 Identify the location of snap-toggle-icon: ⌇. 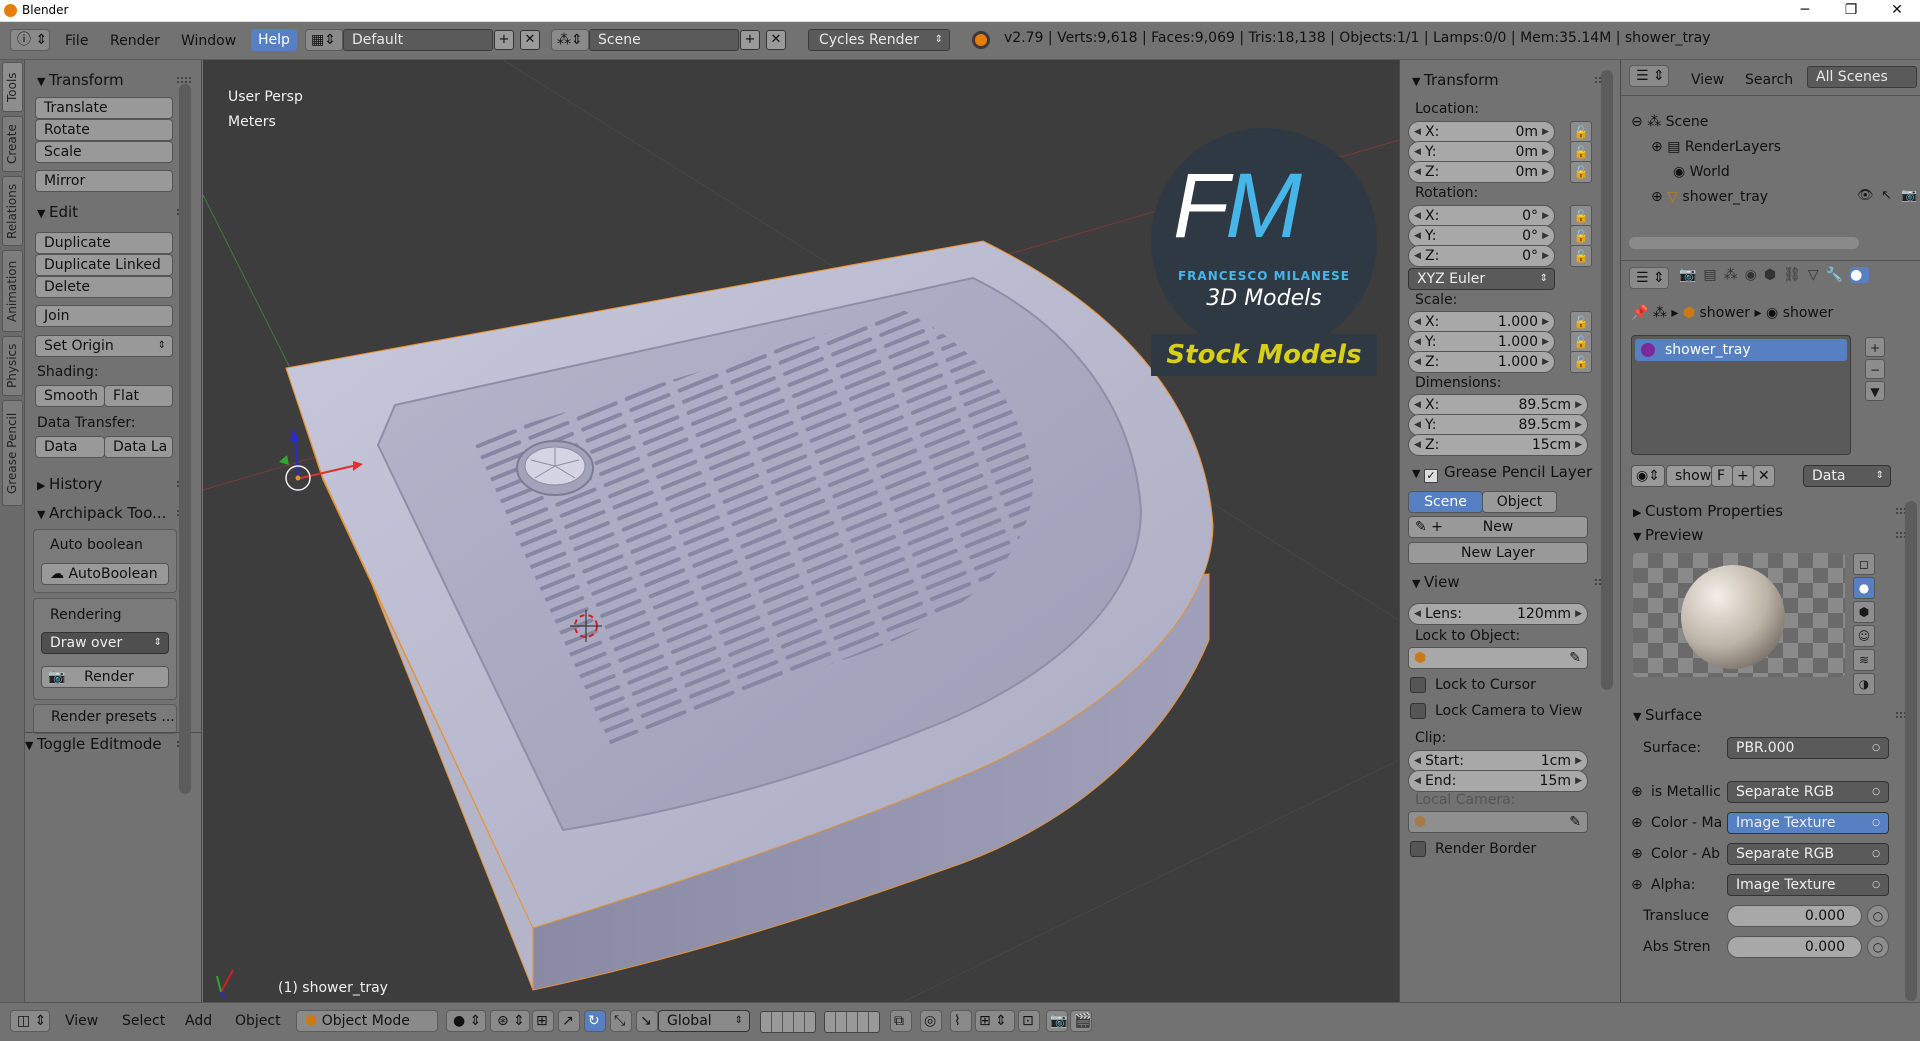
(961, 1021).